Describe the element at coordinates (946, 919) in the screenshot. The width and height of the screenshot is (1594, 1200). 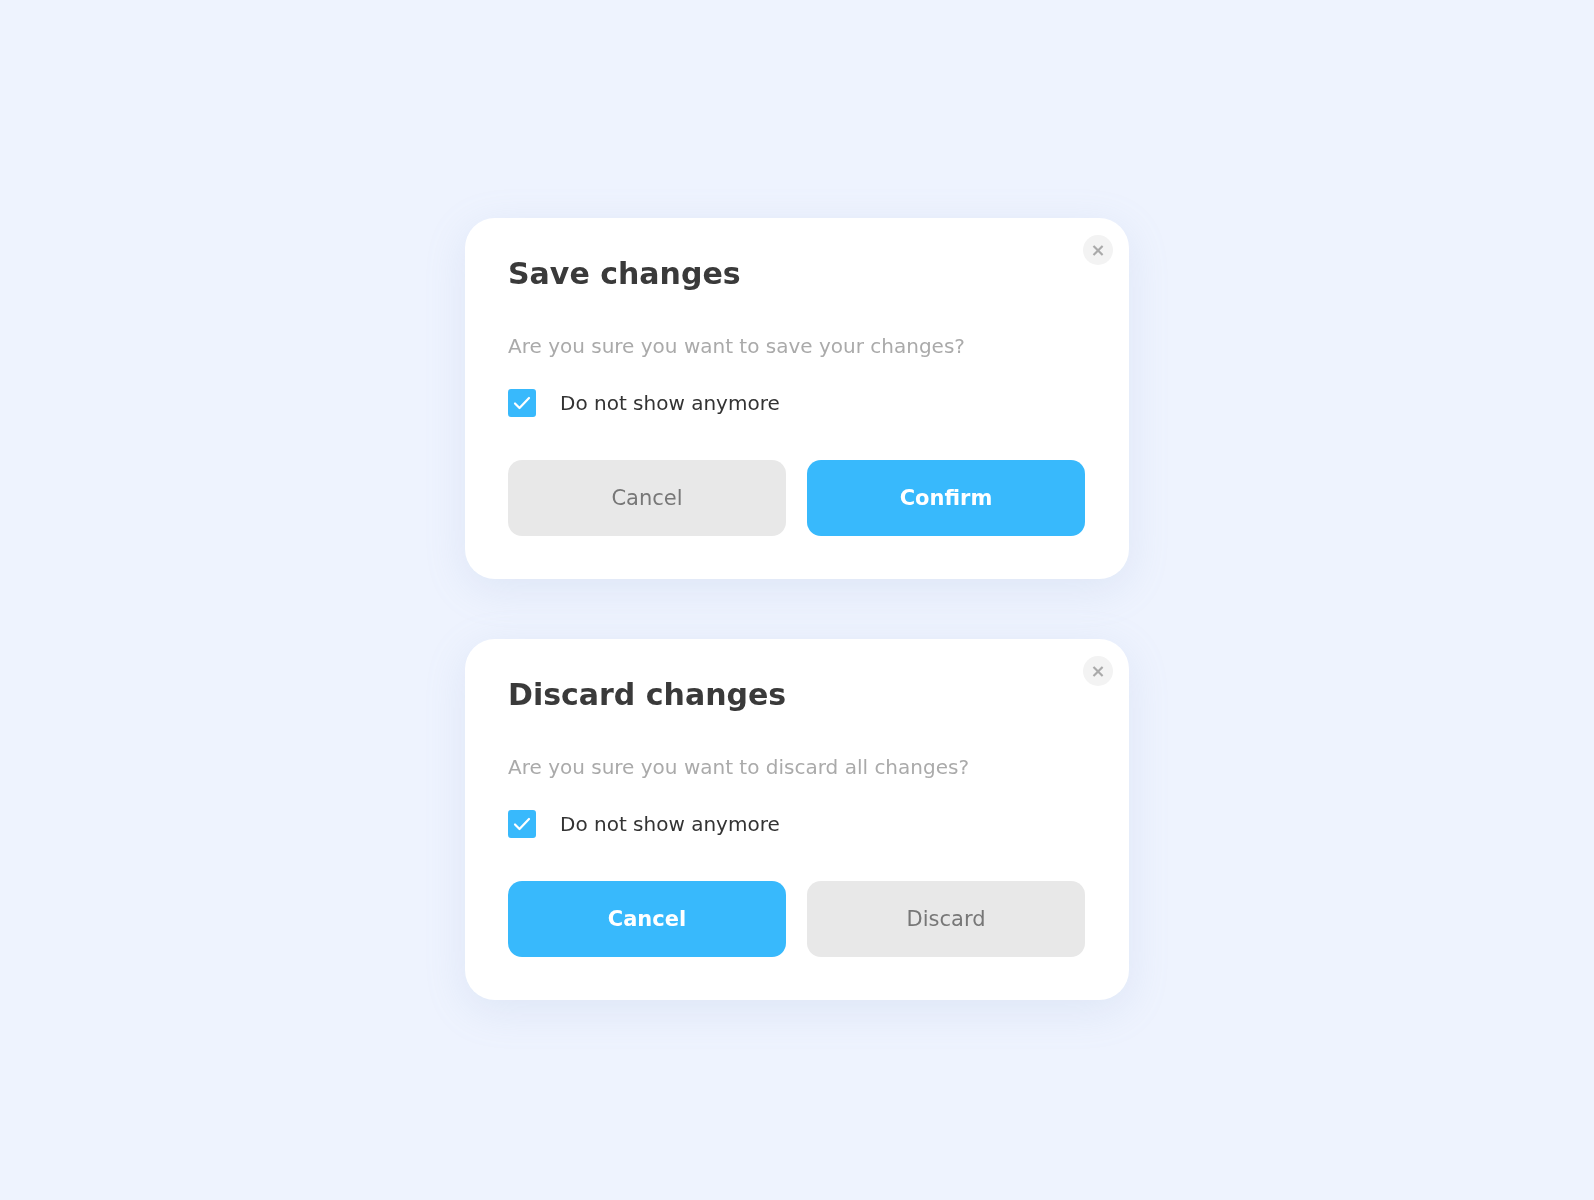
I see `secondary-button: Discard` at that location.